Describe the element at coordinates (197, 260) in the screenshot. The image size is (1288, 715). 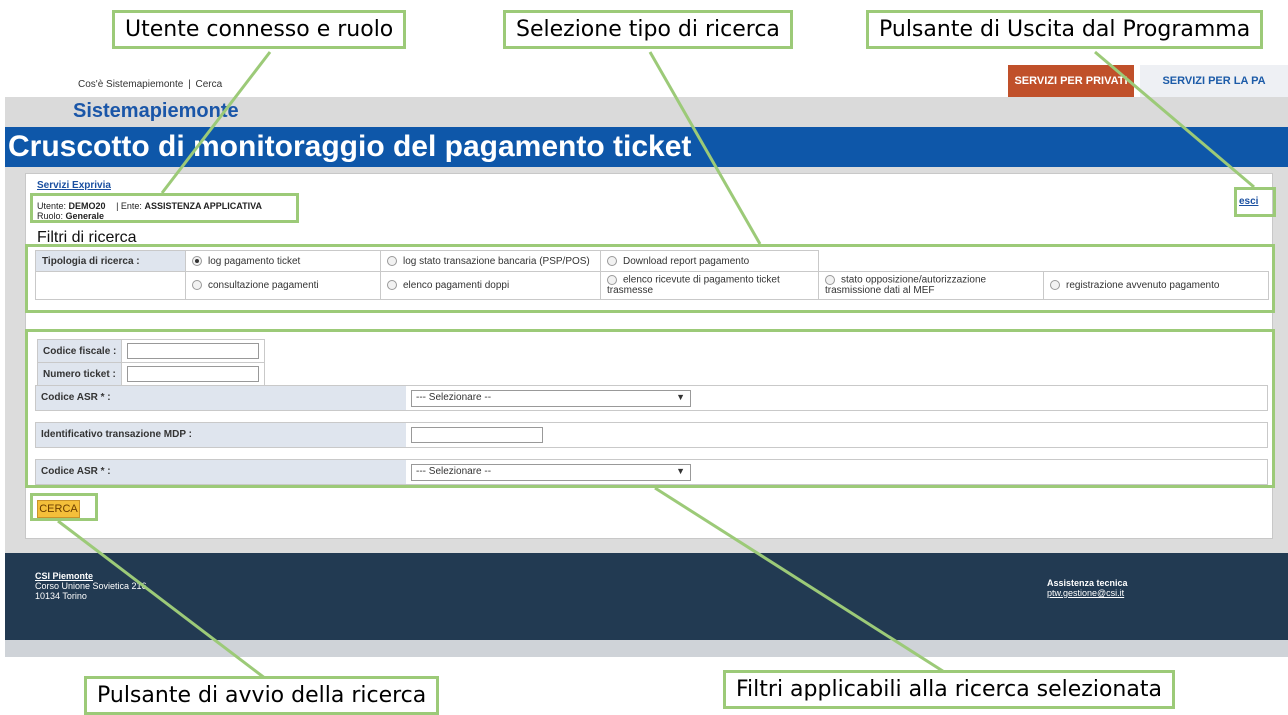
I see `radio-selected-icon` at that location.